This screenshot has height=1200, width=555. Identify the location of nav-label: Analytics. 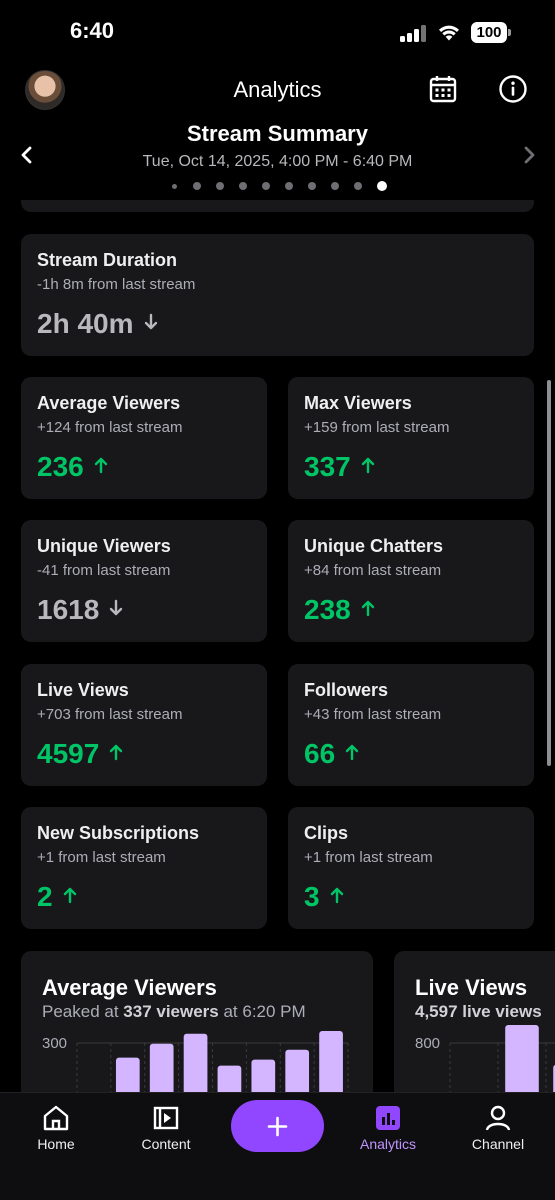
(388, 1144).